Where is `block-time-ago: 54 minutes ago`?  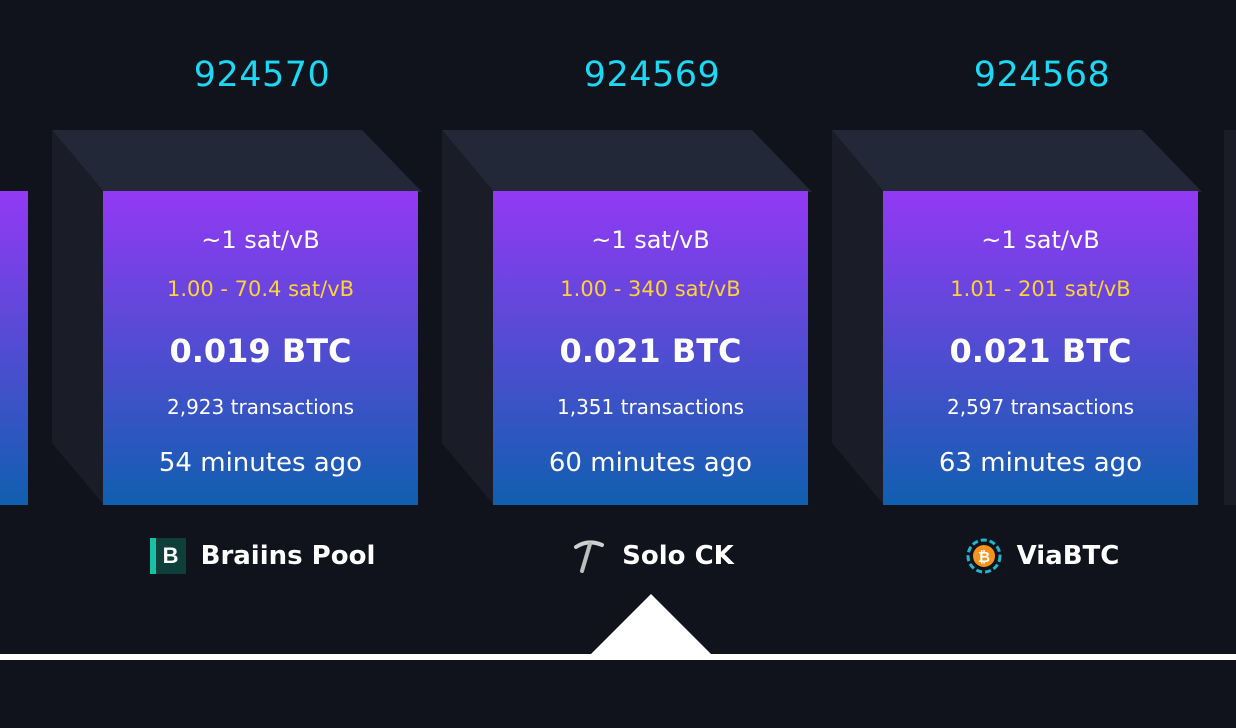 block-time-ago: 54 minutes ago is located at coordinates (260, 463).